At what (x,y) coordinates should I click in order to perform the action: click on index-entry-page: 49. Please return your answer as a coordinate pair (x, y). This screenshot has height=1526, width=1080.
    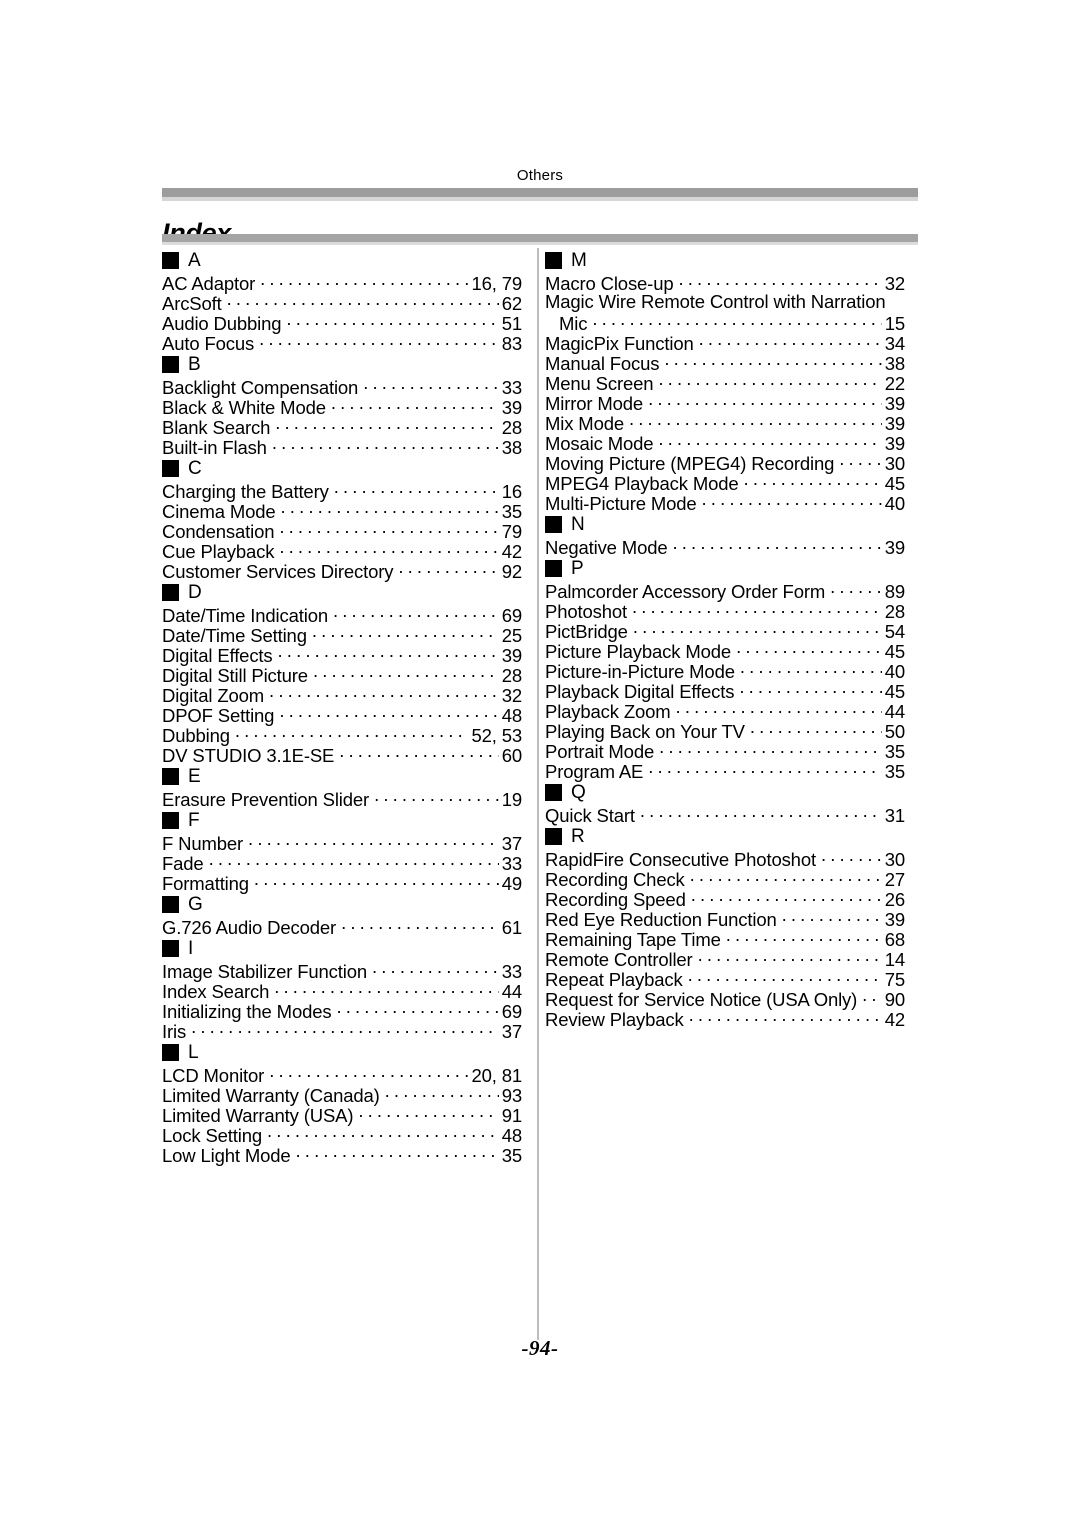
    Looking at the image, I should click on (511, 883).